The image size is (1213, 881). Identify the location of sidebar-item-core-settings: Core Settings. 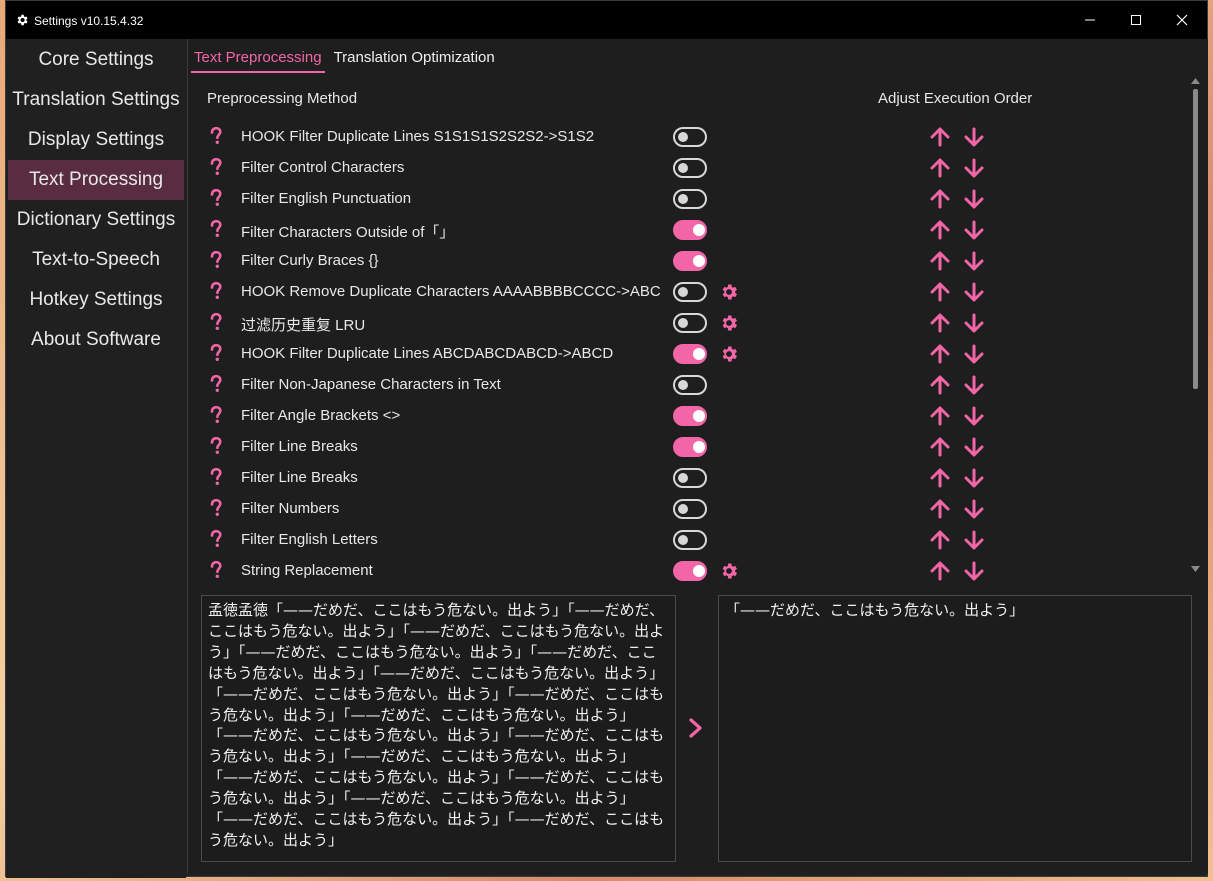
(96, 60).